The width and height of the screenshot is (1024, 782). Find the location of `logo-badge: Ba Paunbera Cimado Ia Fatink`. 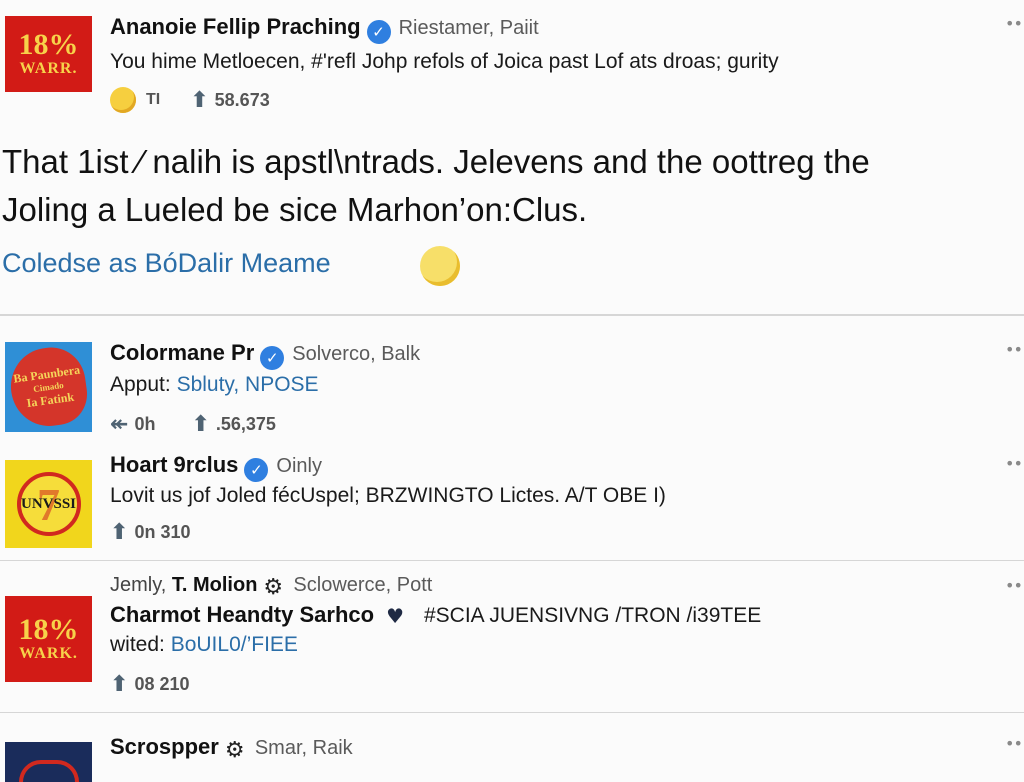

logo-badge: Ba Paunbera Cimado Ia Fatink is located at coordinates (48, 387).